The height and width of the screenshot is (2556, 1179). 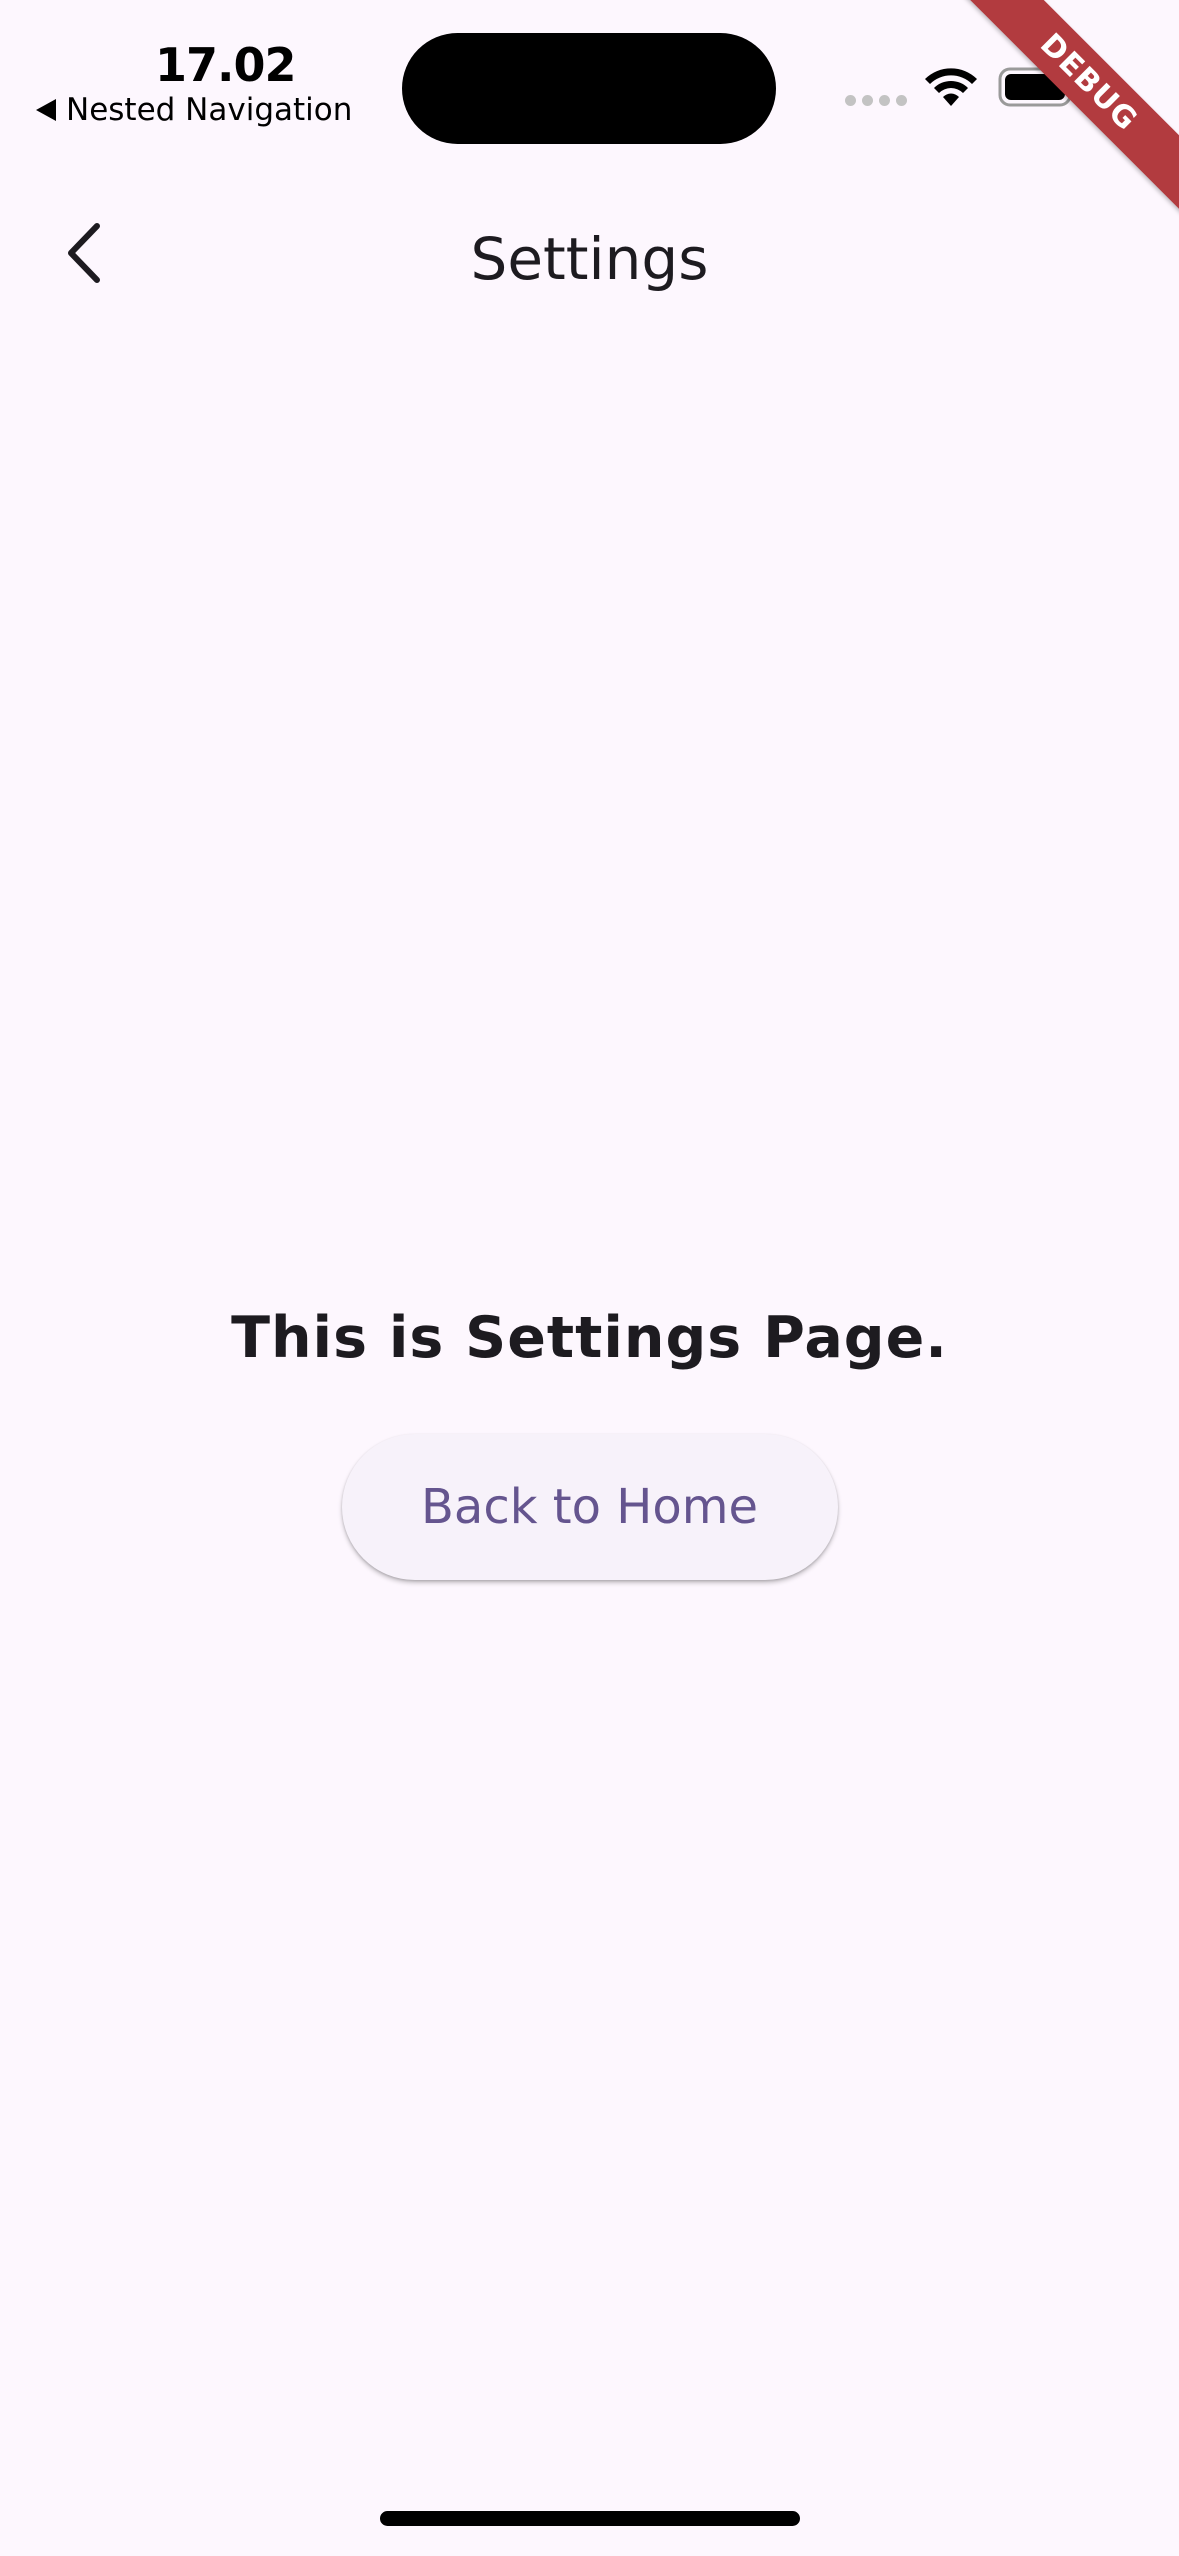 What do you see at coordinates (589, 259) in the screenshot?
I see `page-title: Settings` at bounding box center [589, 259].